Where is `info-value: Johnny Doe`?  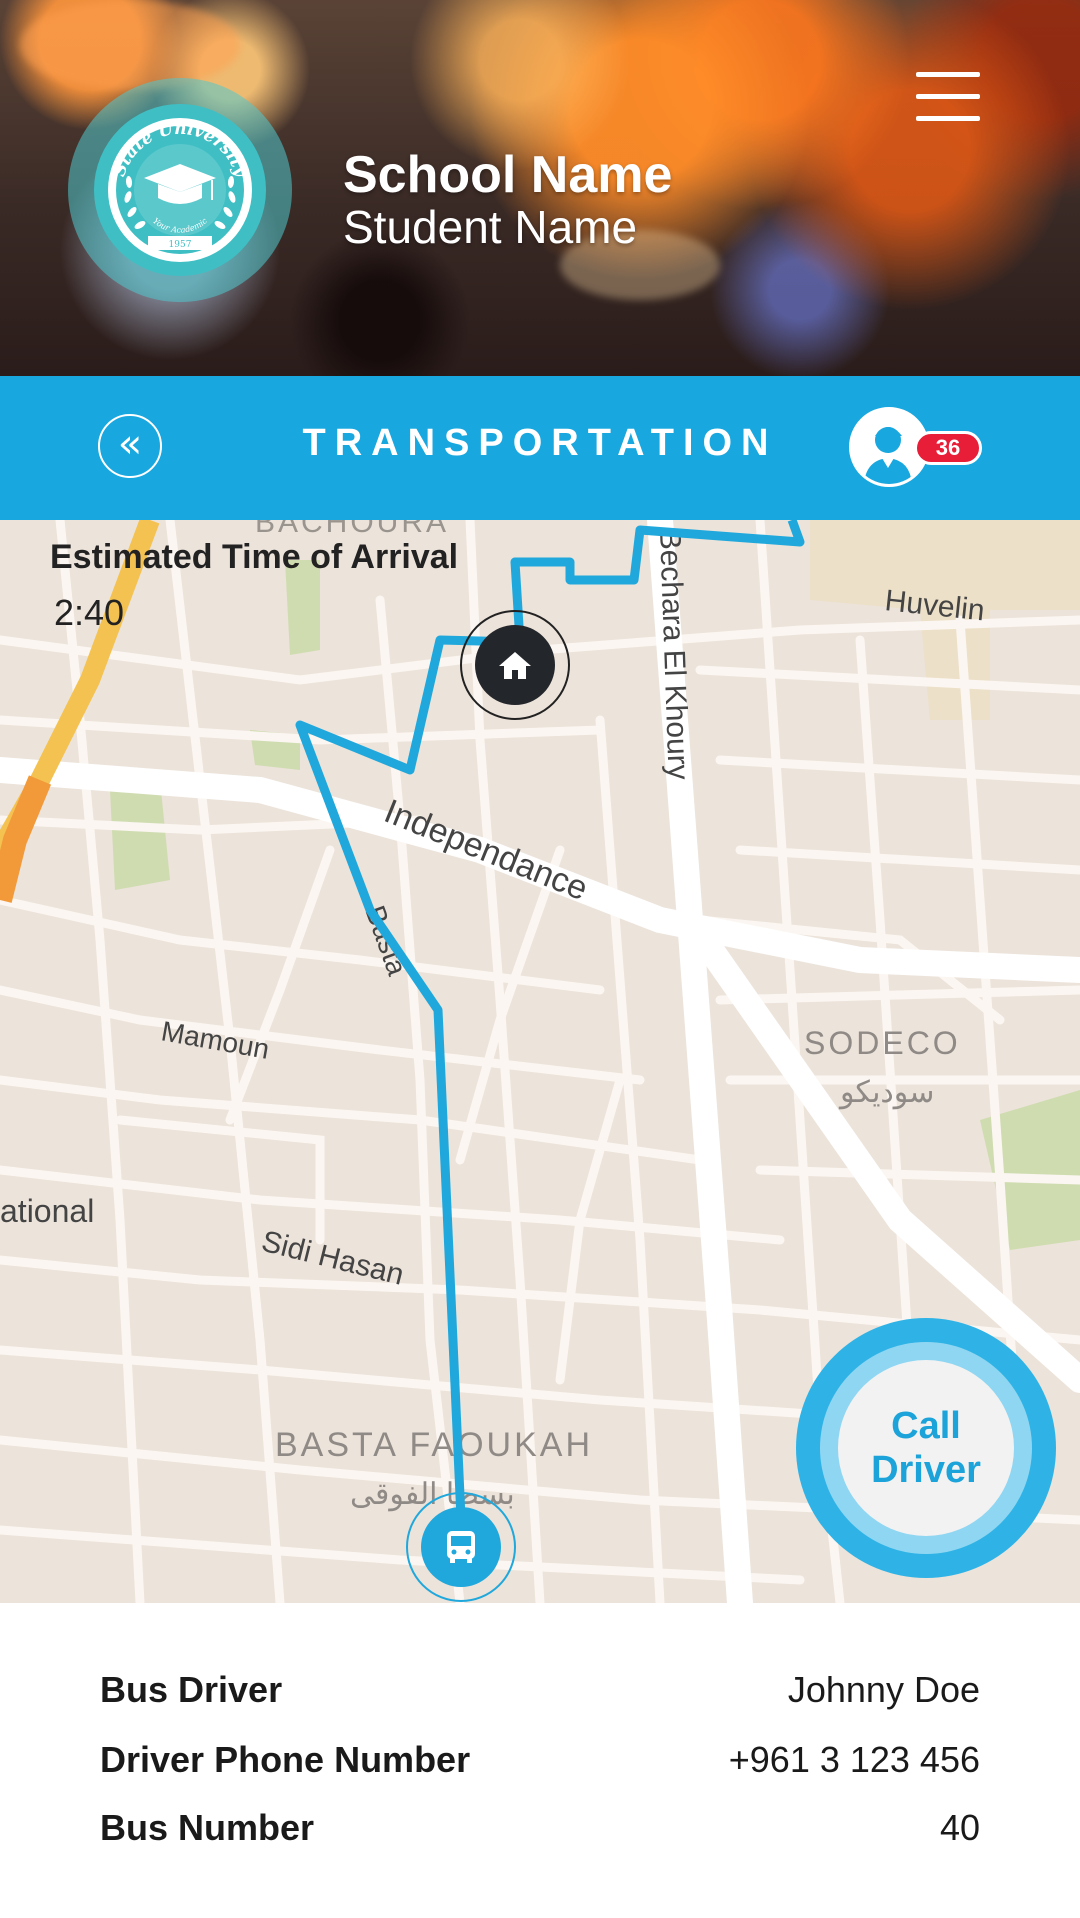 info-value: Johnny Doe is located at coordinates (883, 1689).